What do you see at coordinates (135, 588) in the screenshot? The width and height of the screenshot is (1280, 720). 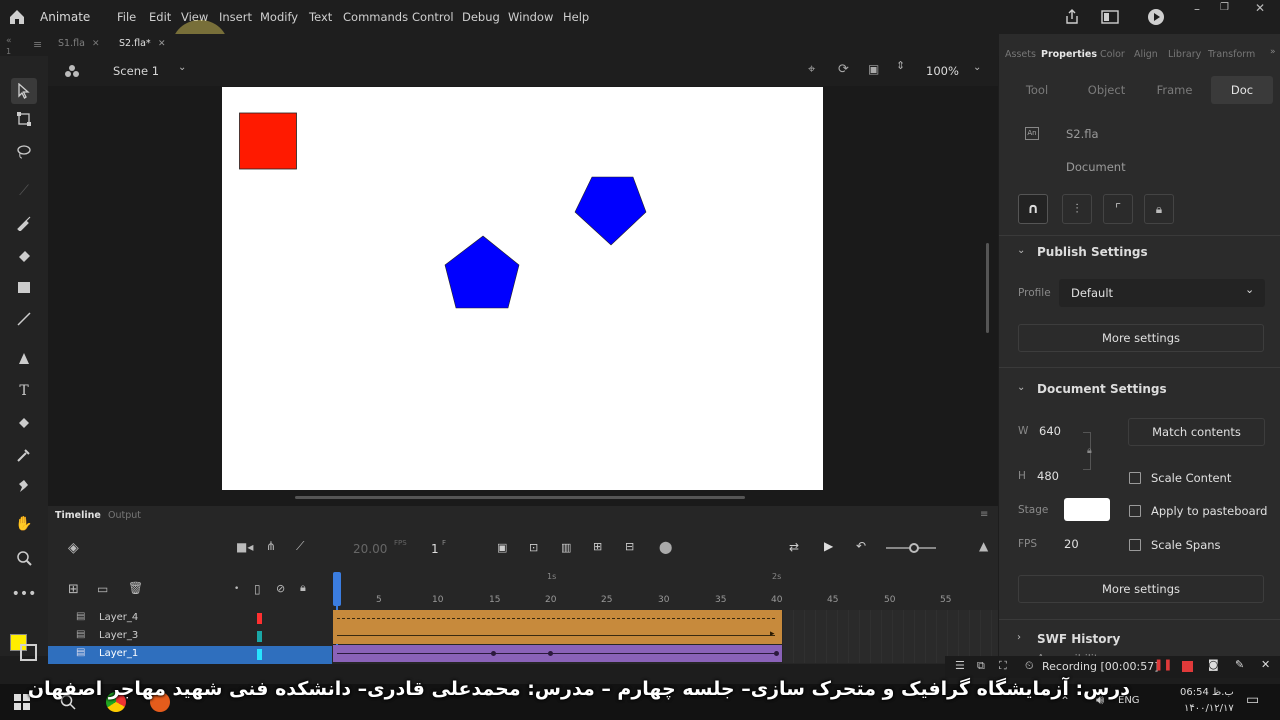 I see `delete-layer-icon: 🗑︎` at bounding box center [135, 588].